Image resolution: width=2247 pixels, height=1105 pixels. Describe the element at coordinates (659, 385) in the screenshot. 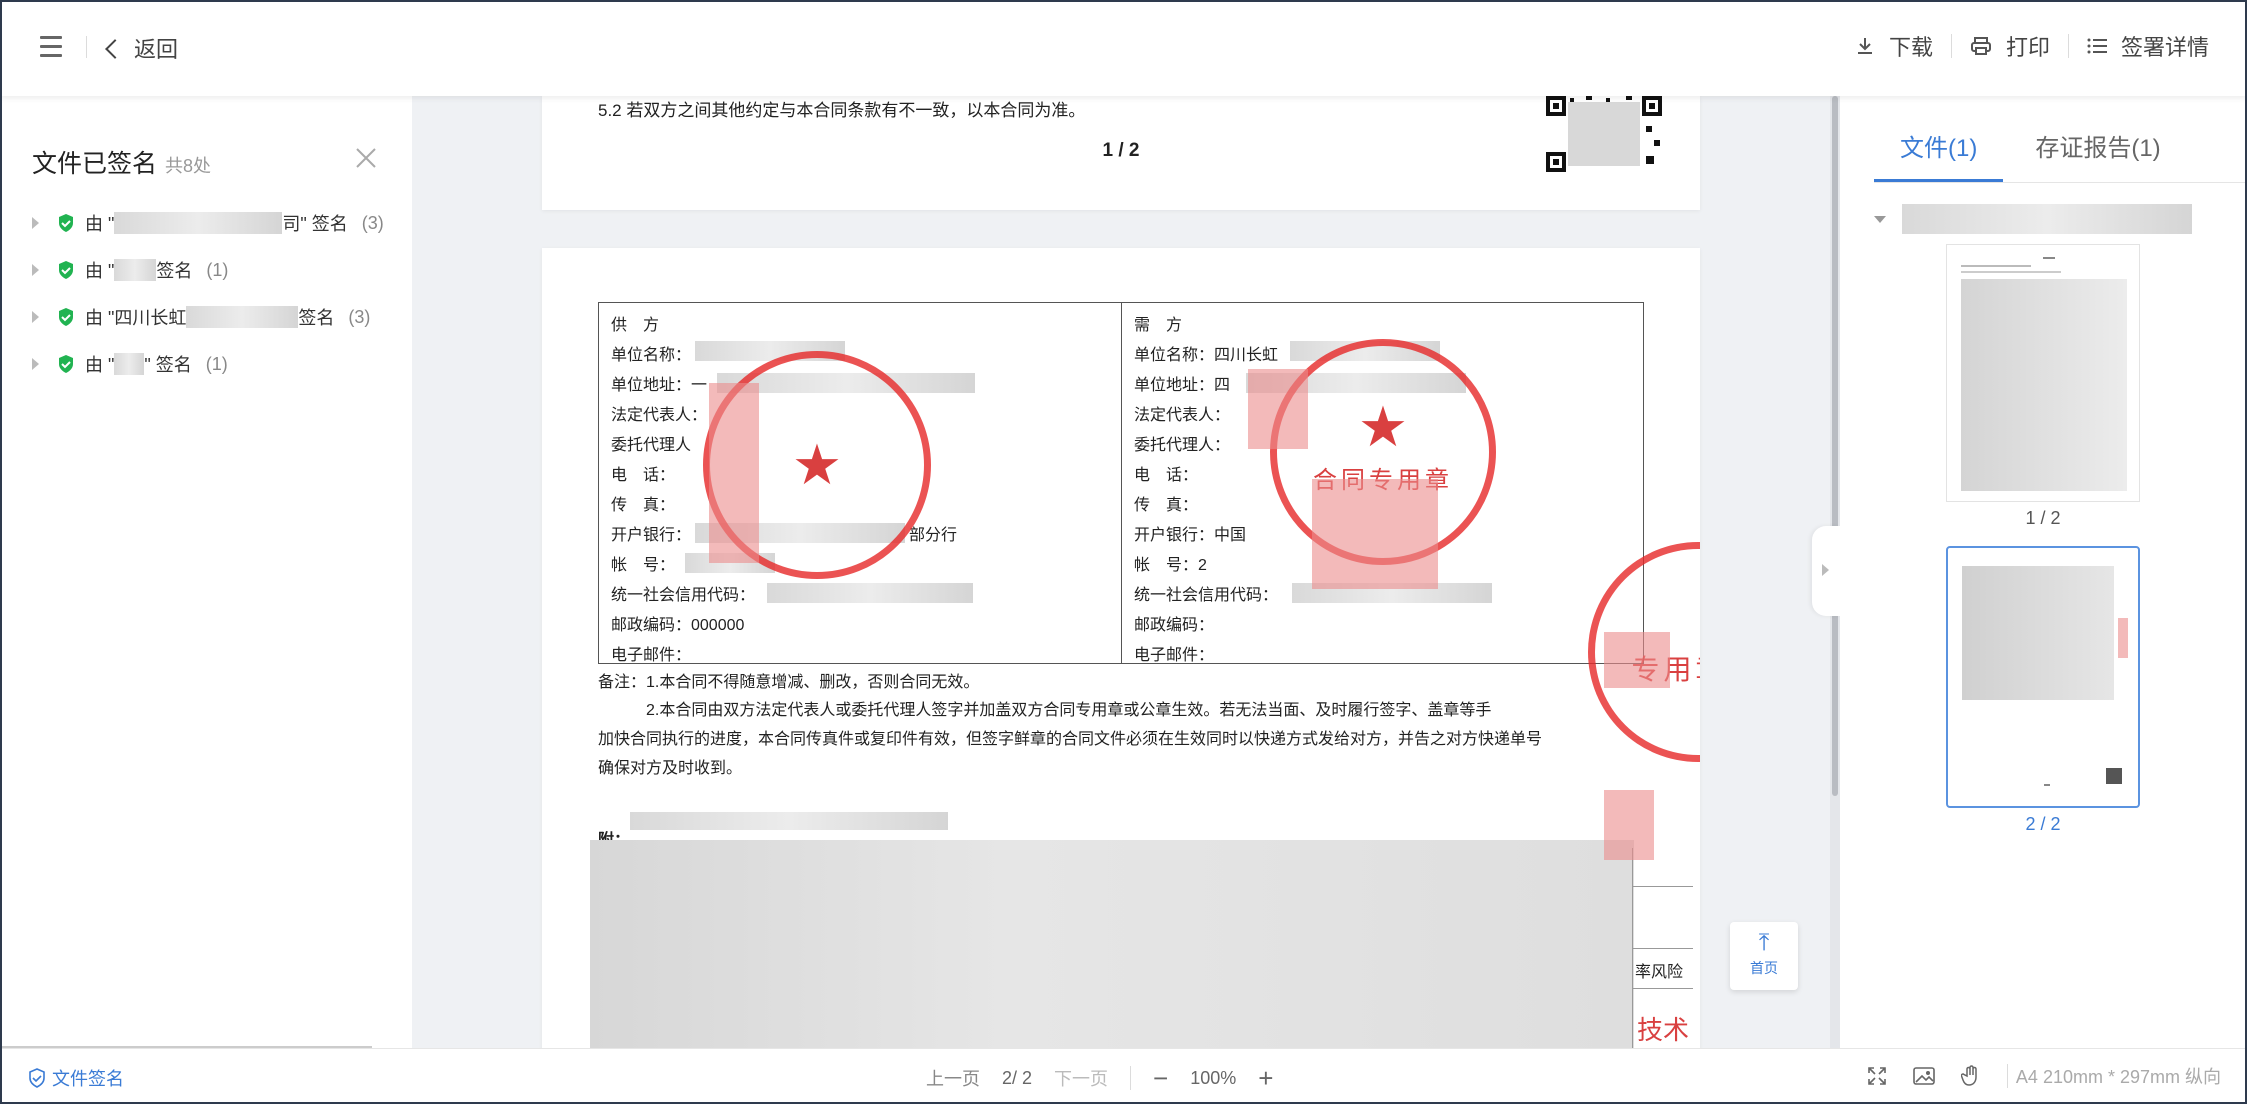

I see `supplier-field: 单位地址：一` at that location.